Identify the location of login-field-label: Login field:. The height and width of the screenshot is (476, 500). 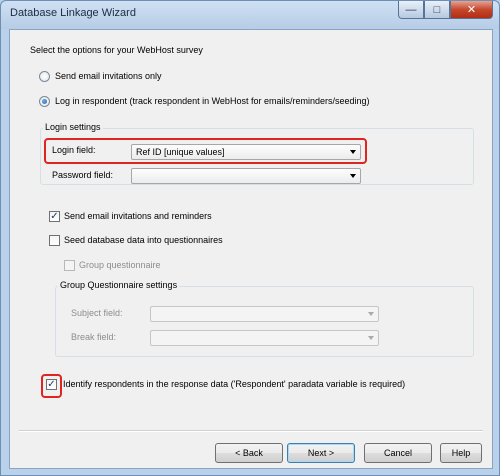
(74, 150).